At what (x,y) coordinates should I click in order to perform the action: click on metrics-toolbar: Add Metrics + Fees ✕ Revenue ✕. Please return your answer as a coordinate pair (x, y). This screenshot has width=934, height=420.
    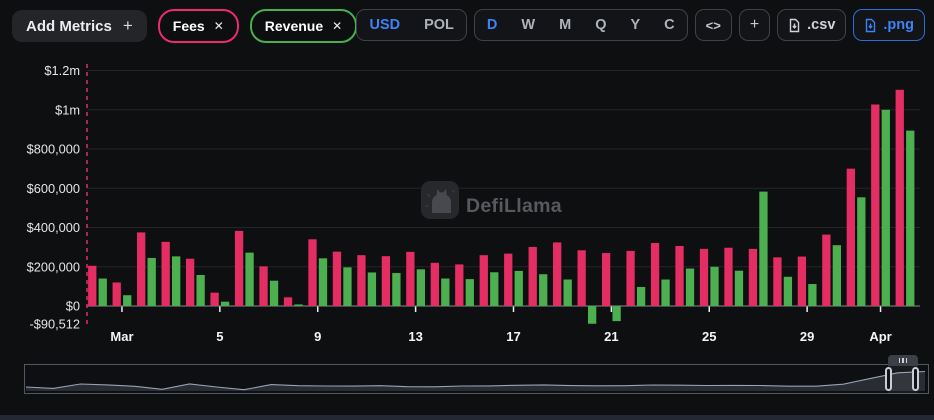
    Looking at the image, I should click on (185, 26).